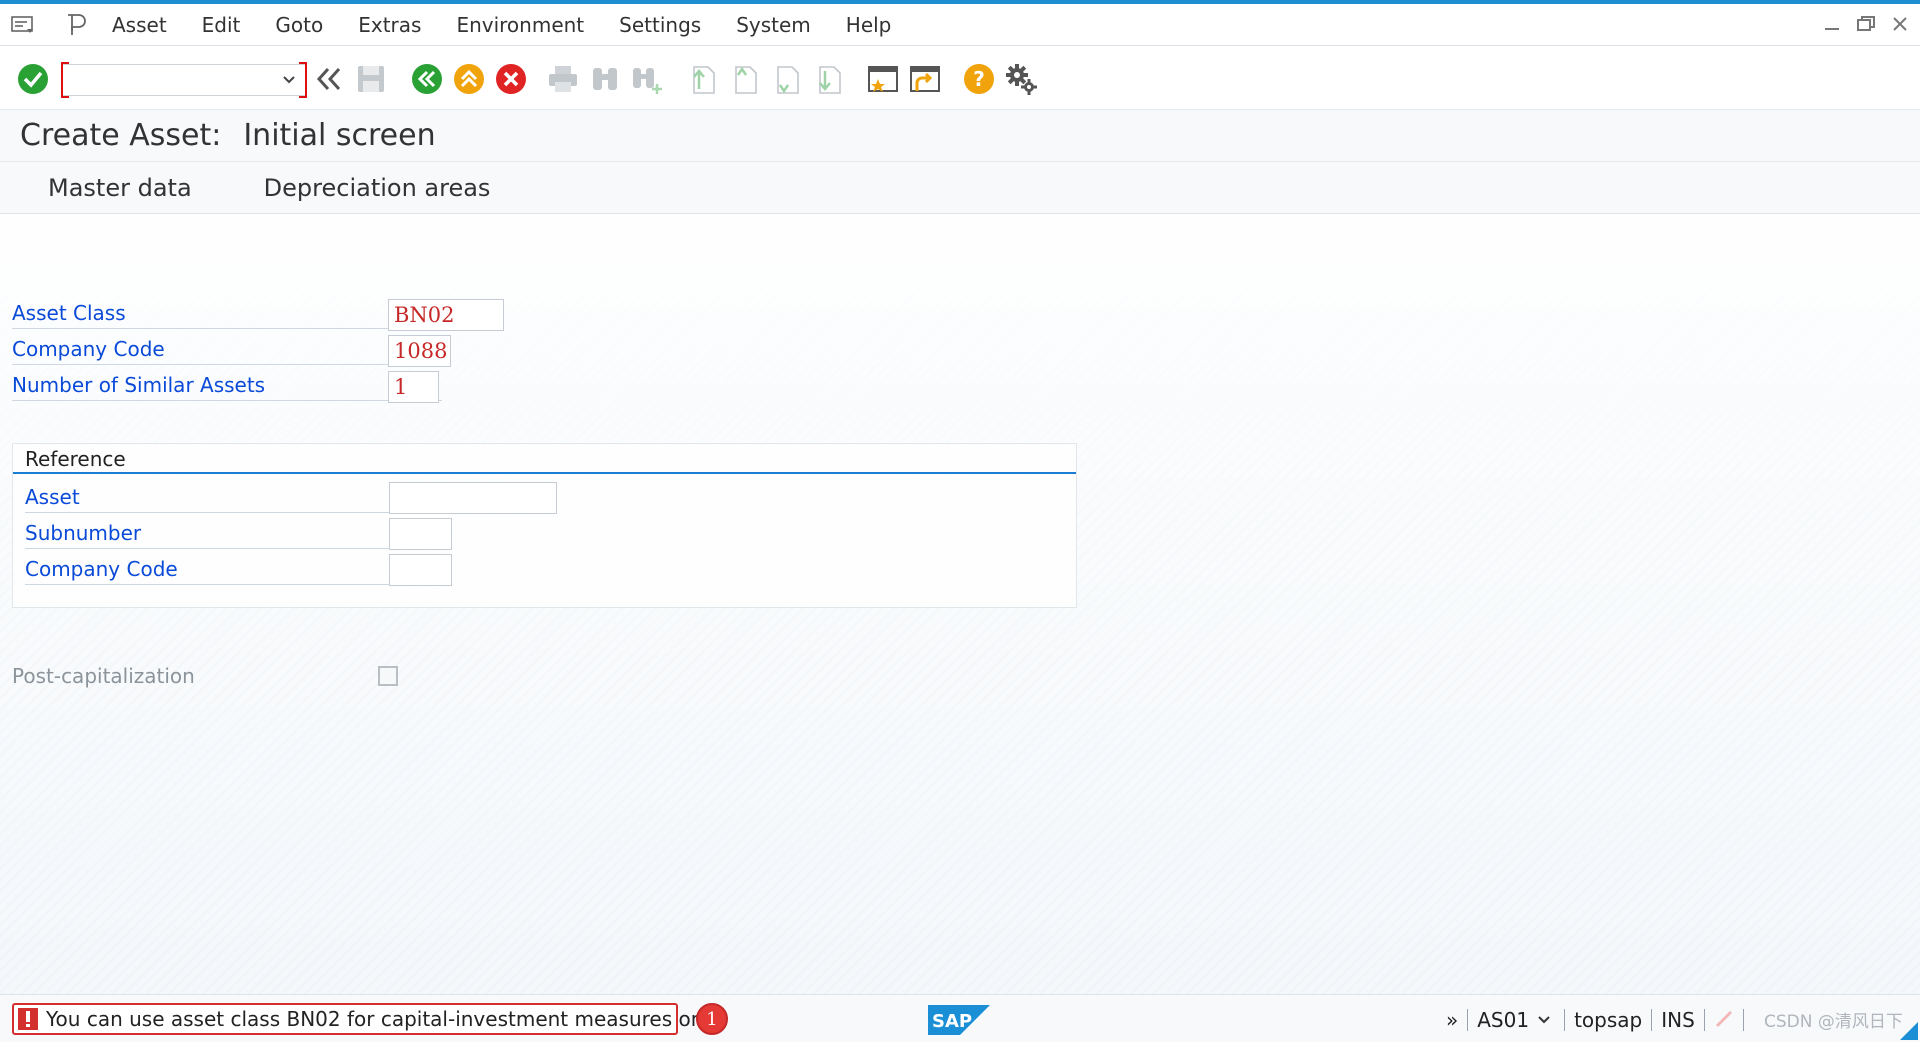  Describe the element at coordinates (1678, 1020) in the screenshot. I see `insert-mode: INS` at that location.